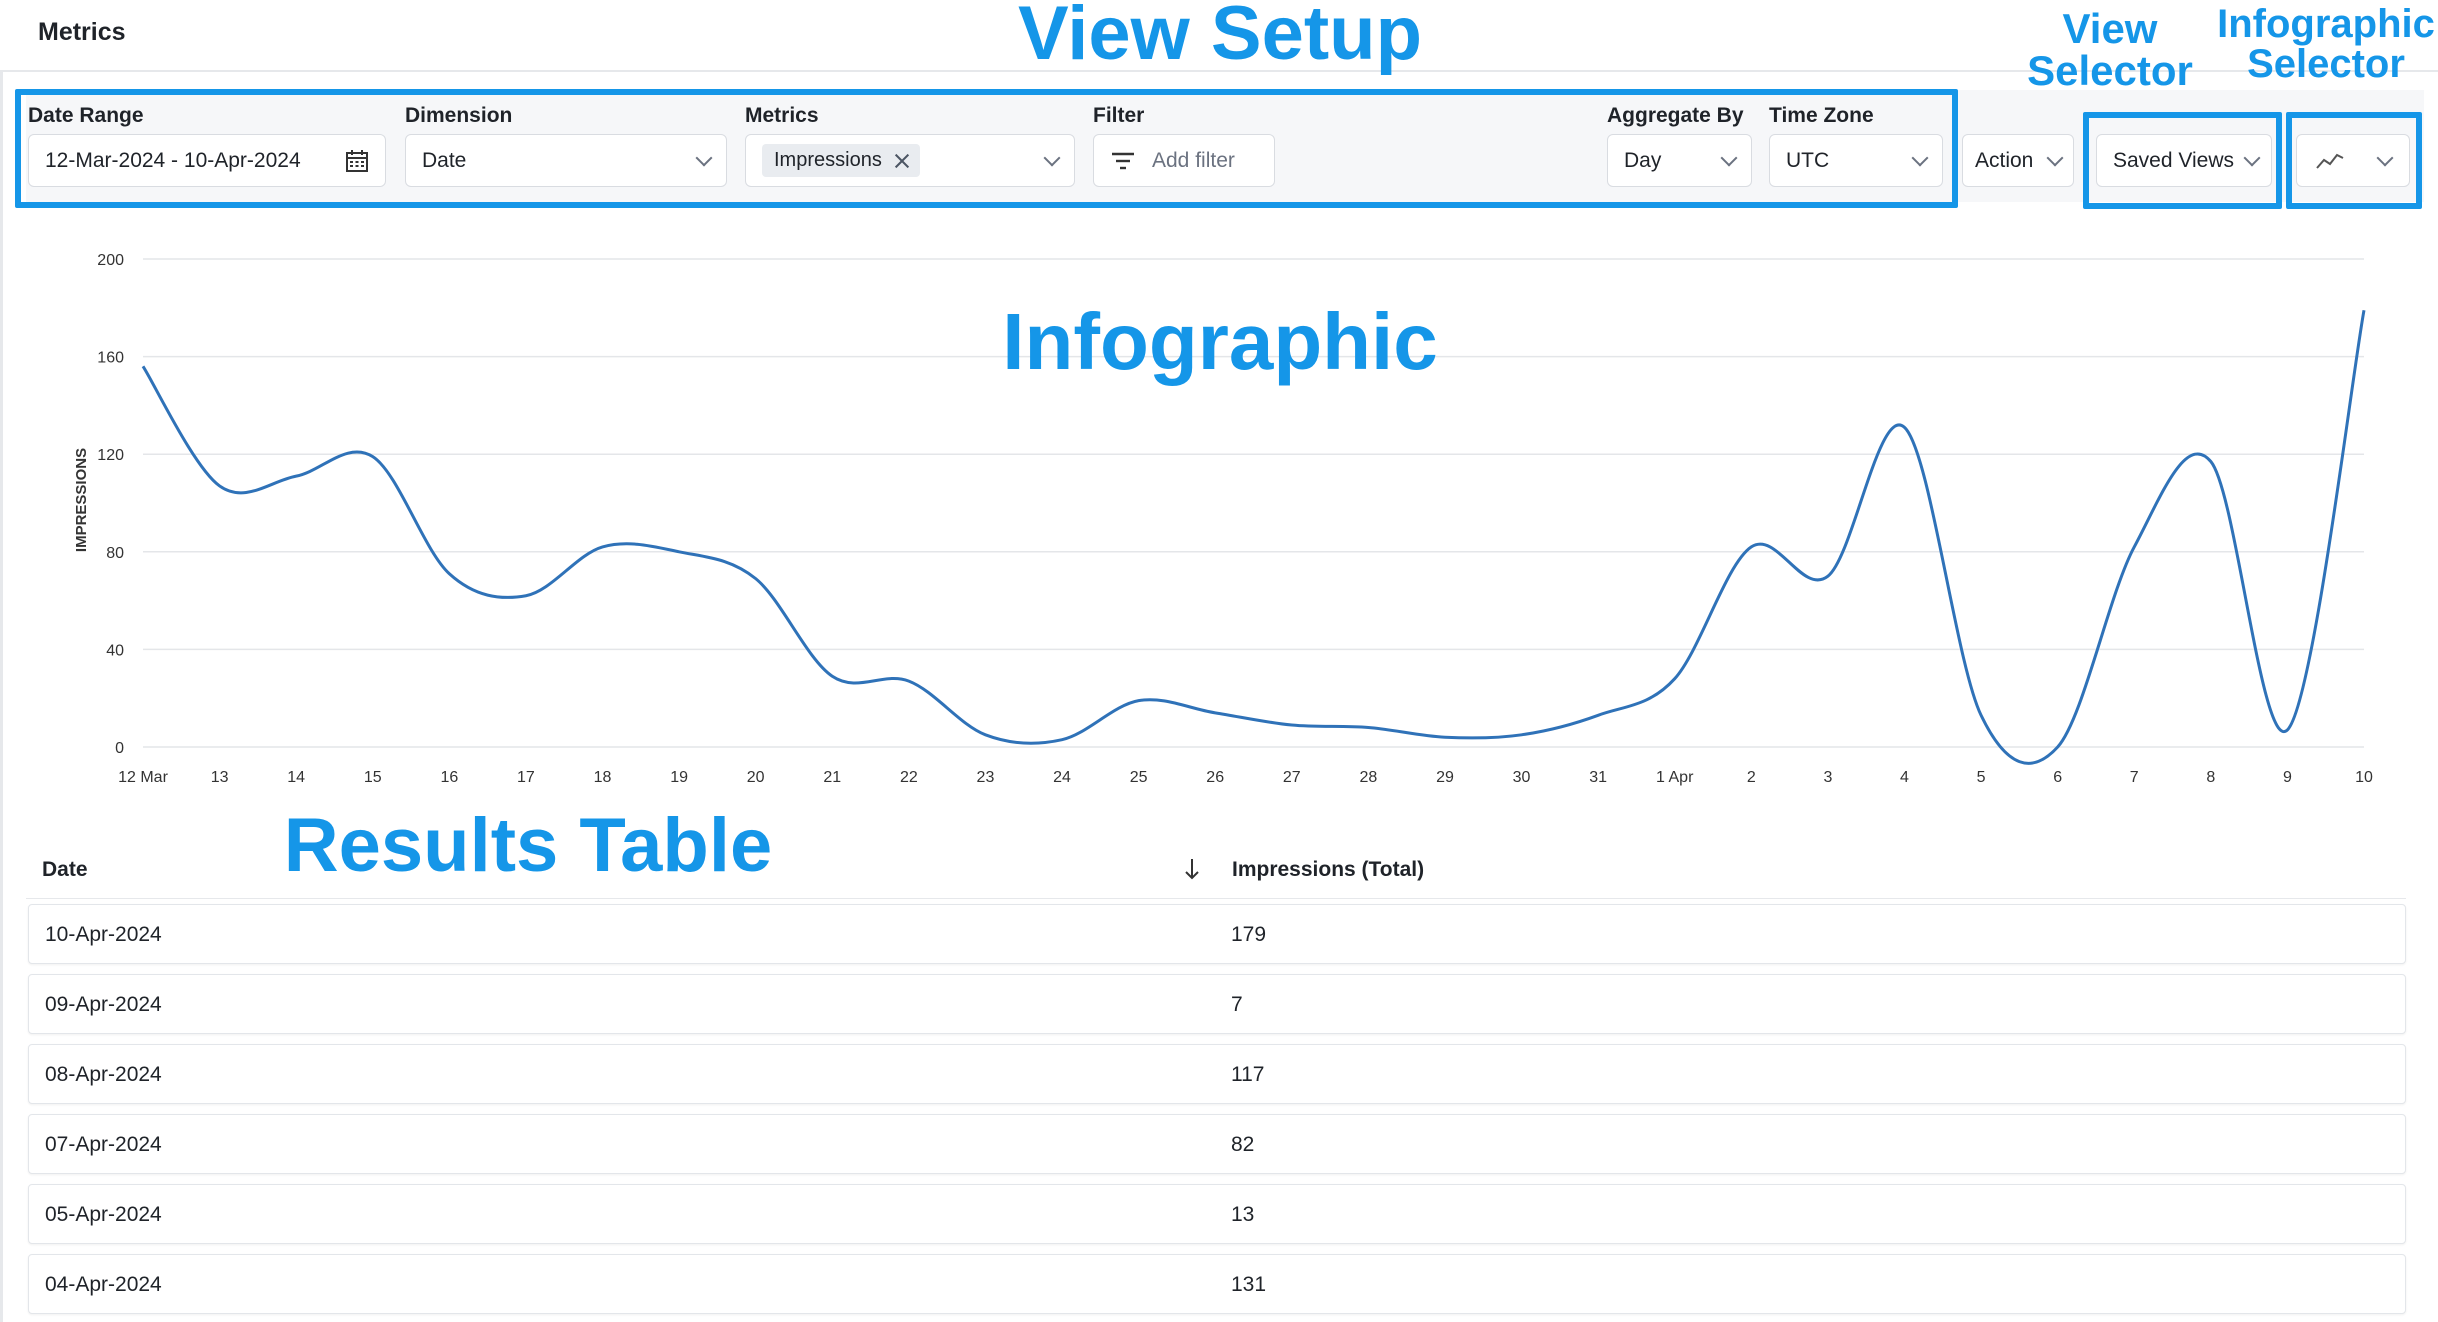 The height and width of the screenshot is (1322, 2438). Describe the element at coordinates (1217, 1214) in the screenshot. I see `table-row: 05-Apr-2024 13` at that location.